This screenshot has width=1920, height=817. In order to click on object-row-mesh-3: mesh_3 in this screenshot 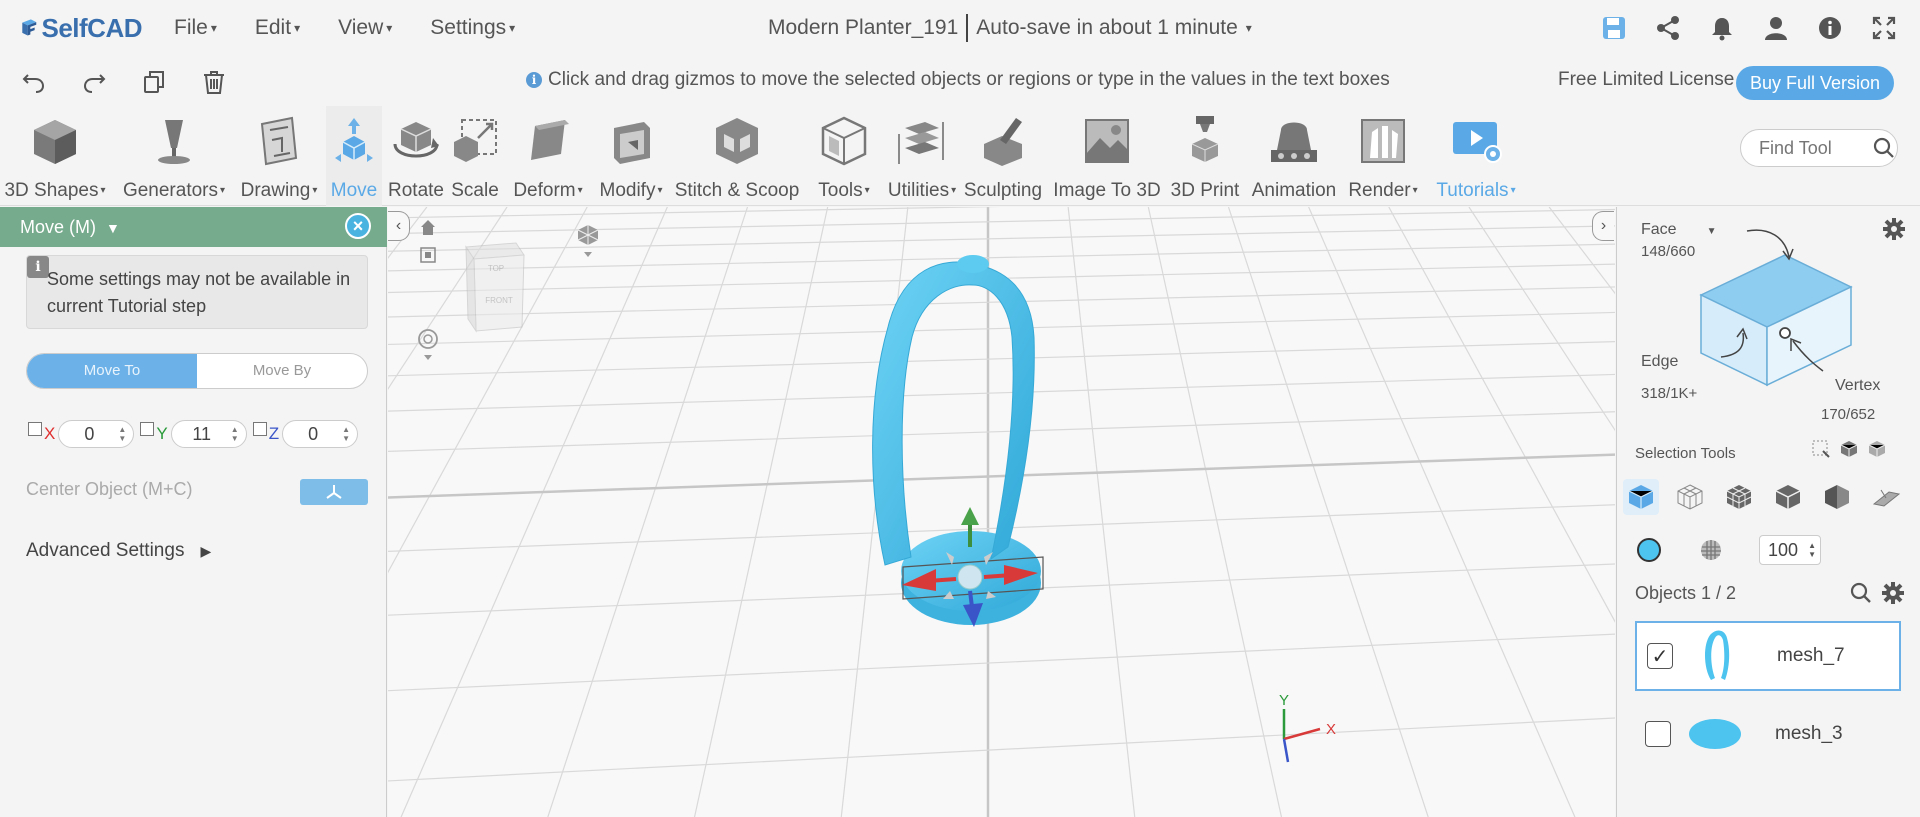, I will do `click(1768, 734)`.